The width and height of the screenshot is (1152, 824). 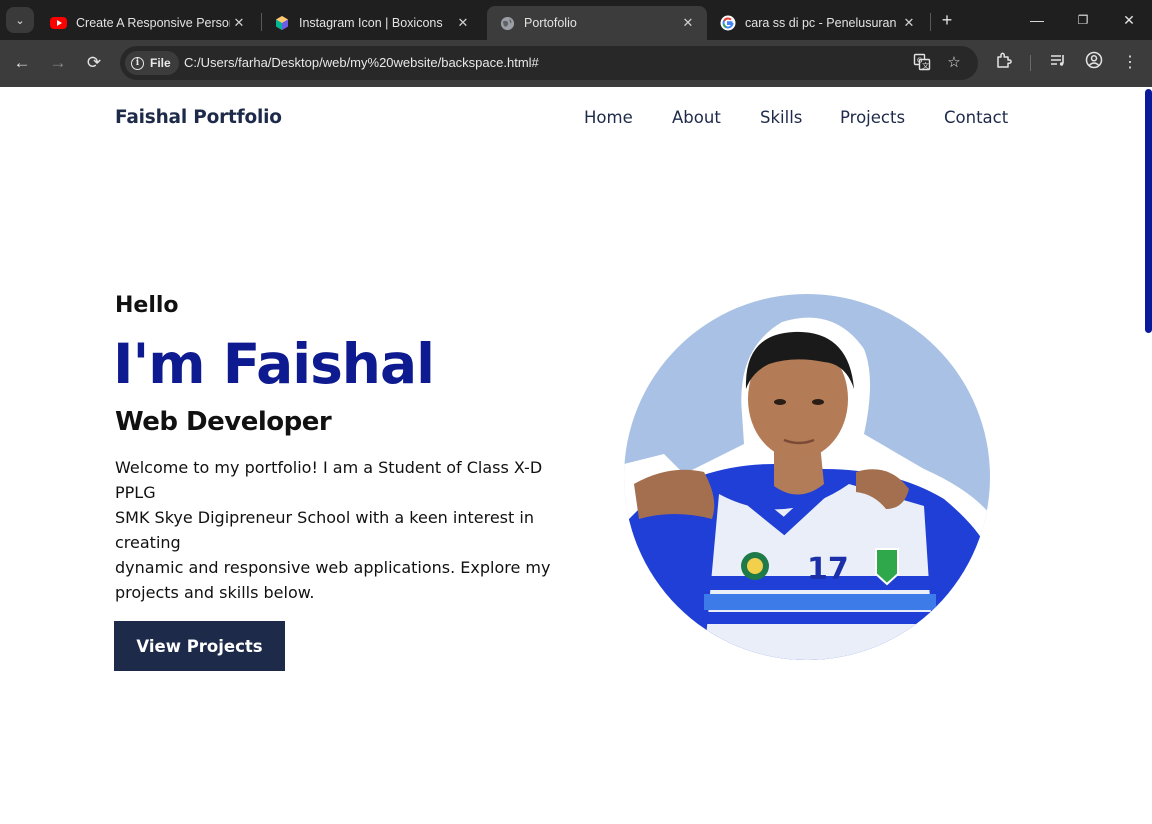 I want to click on hero-name: I'm Faishal, so click(x=274, y=364).